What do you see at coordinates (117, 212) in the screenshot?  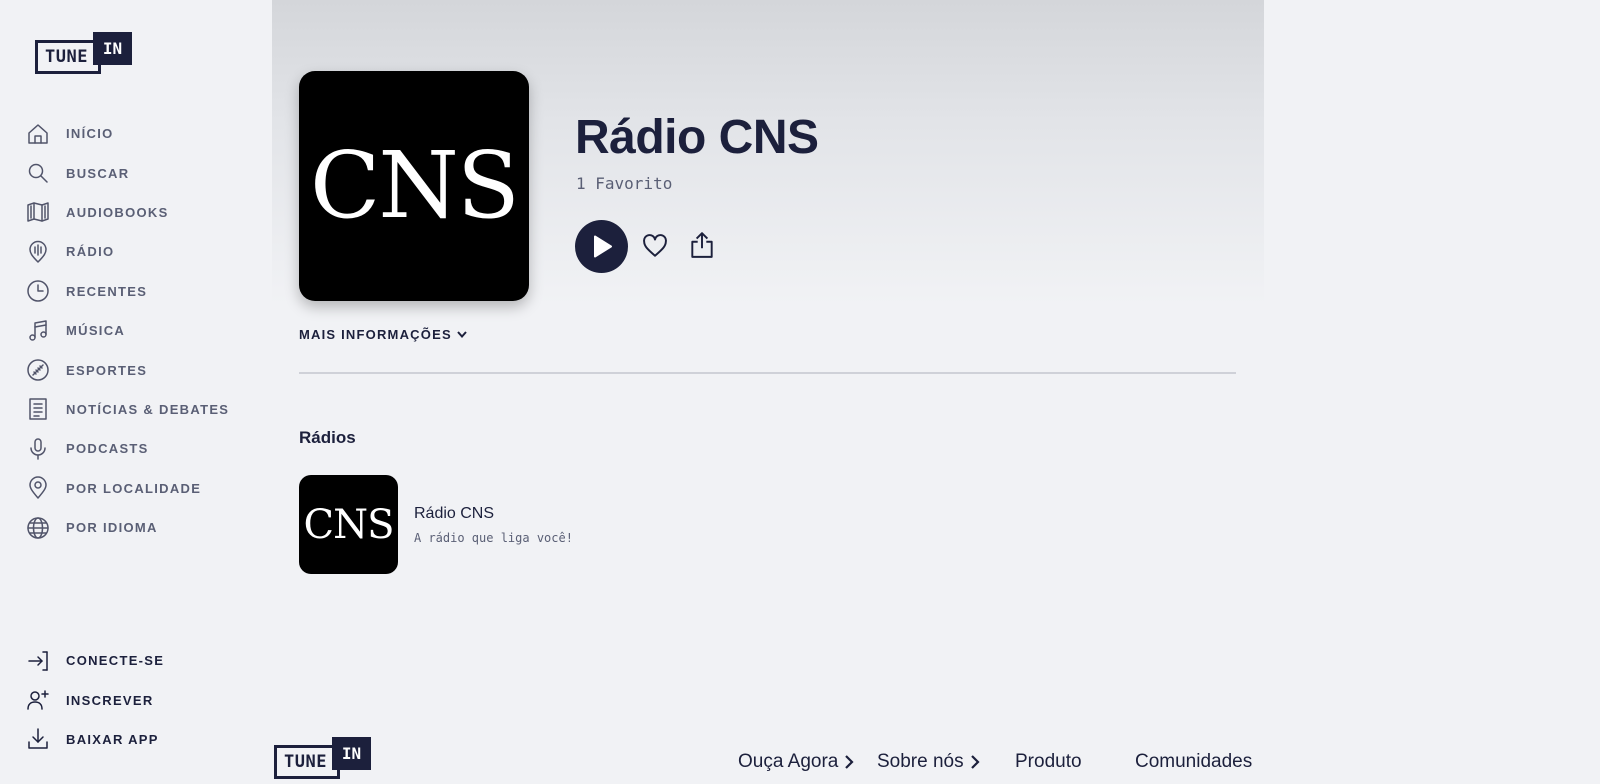 I see `sidebar-item-label: AUDIOBOOKS` at bounding box center [117, 212].